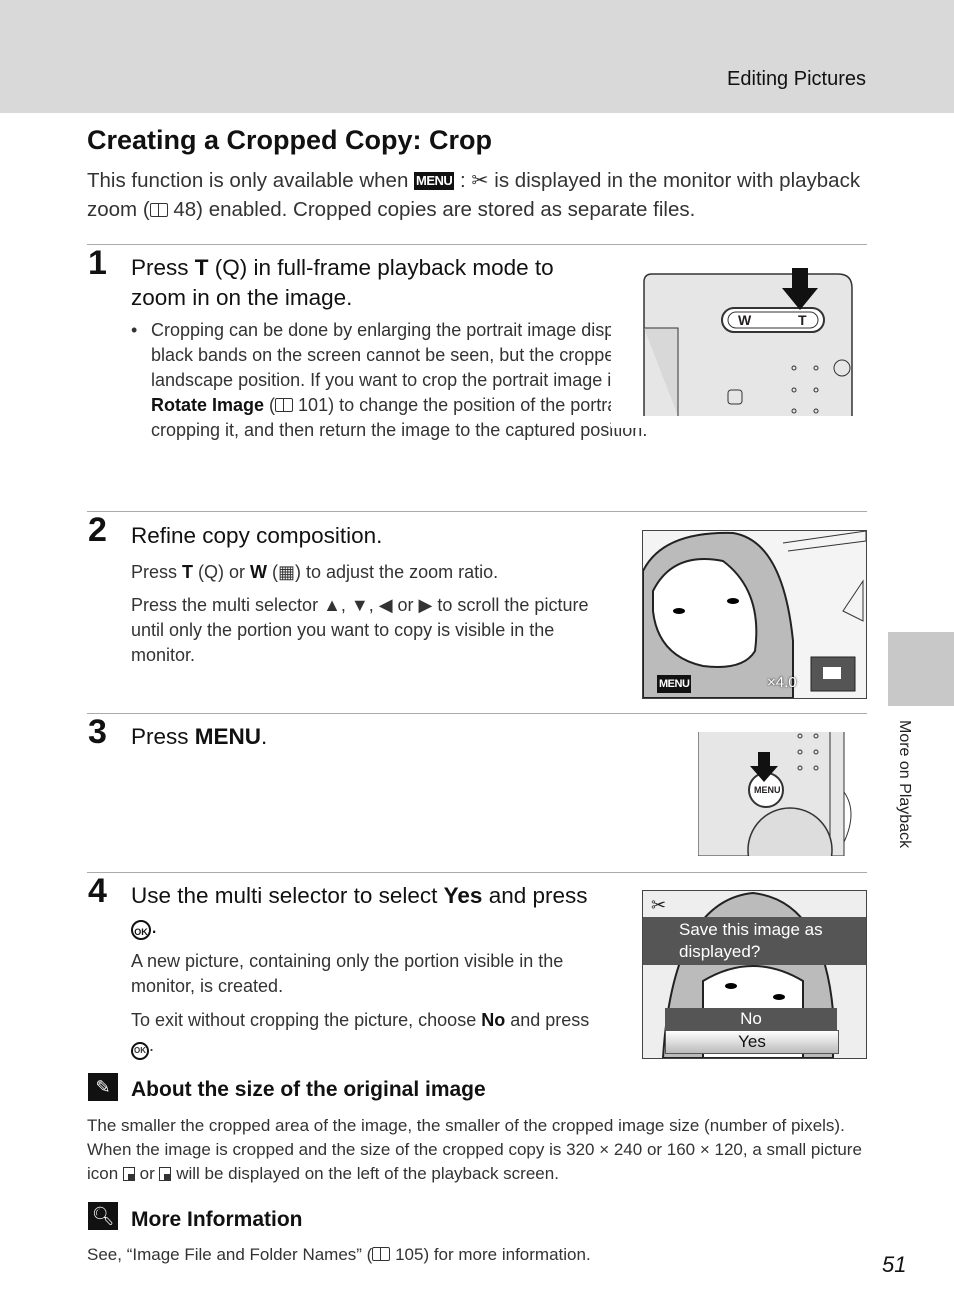  I want to click on t: See, “Image File and Folder Names” (, so click(230, 1254).